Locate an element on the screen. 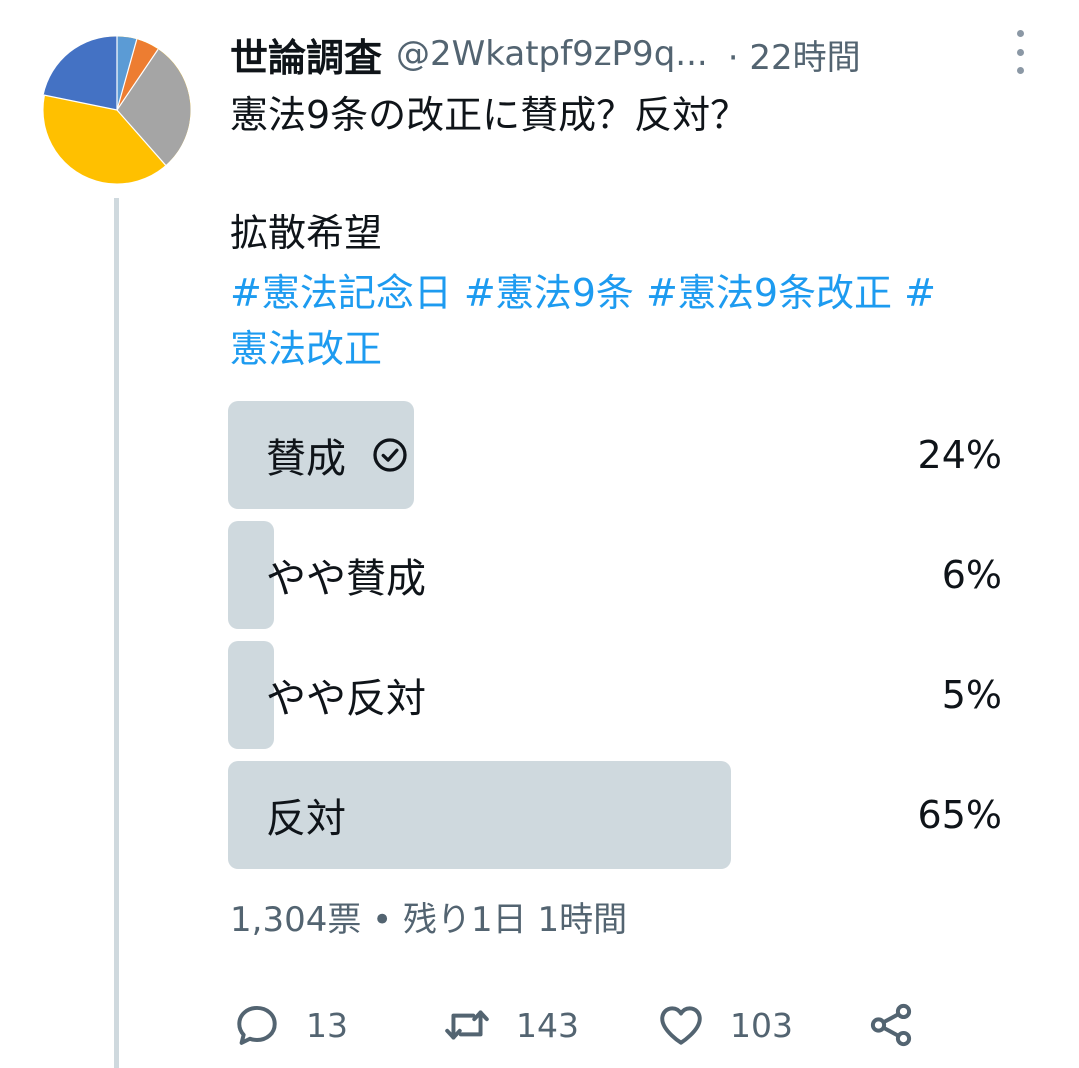  like-count: 103 is located at coordinates (761, 1025).